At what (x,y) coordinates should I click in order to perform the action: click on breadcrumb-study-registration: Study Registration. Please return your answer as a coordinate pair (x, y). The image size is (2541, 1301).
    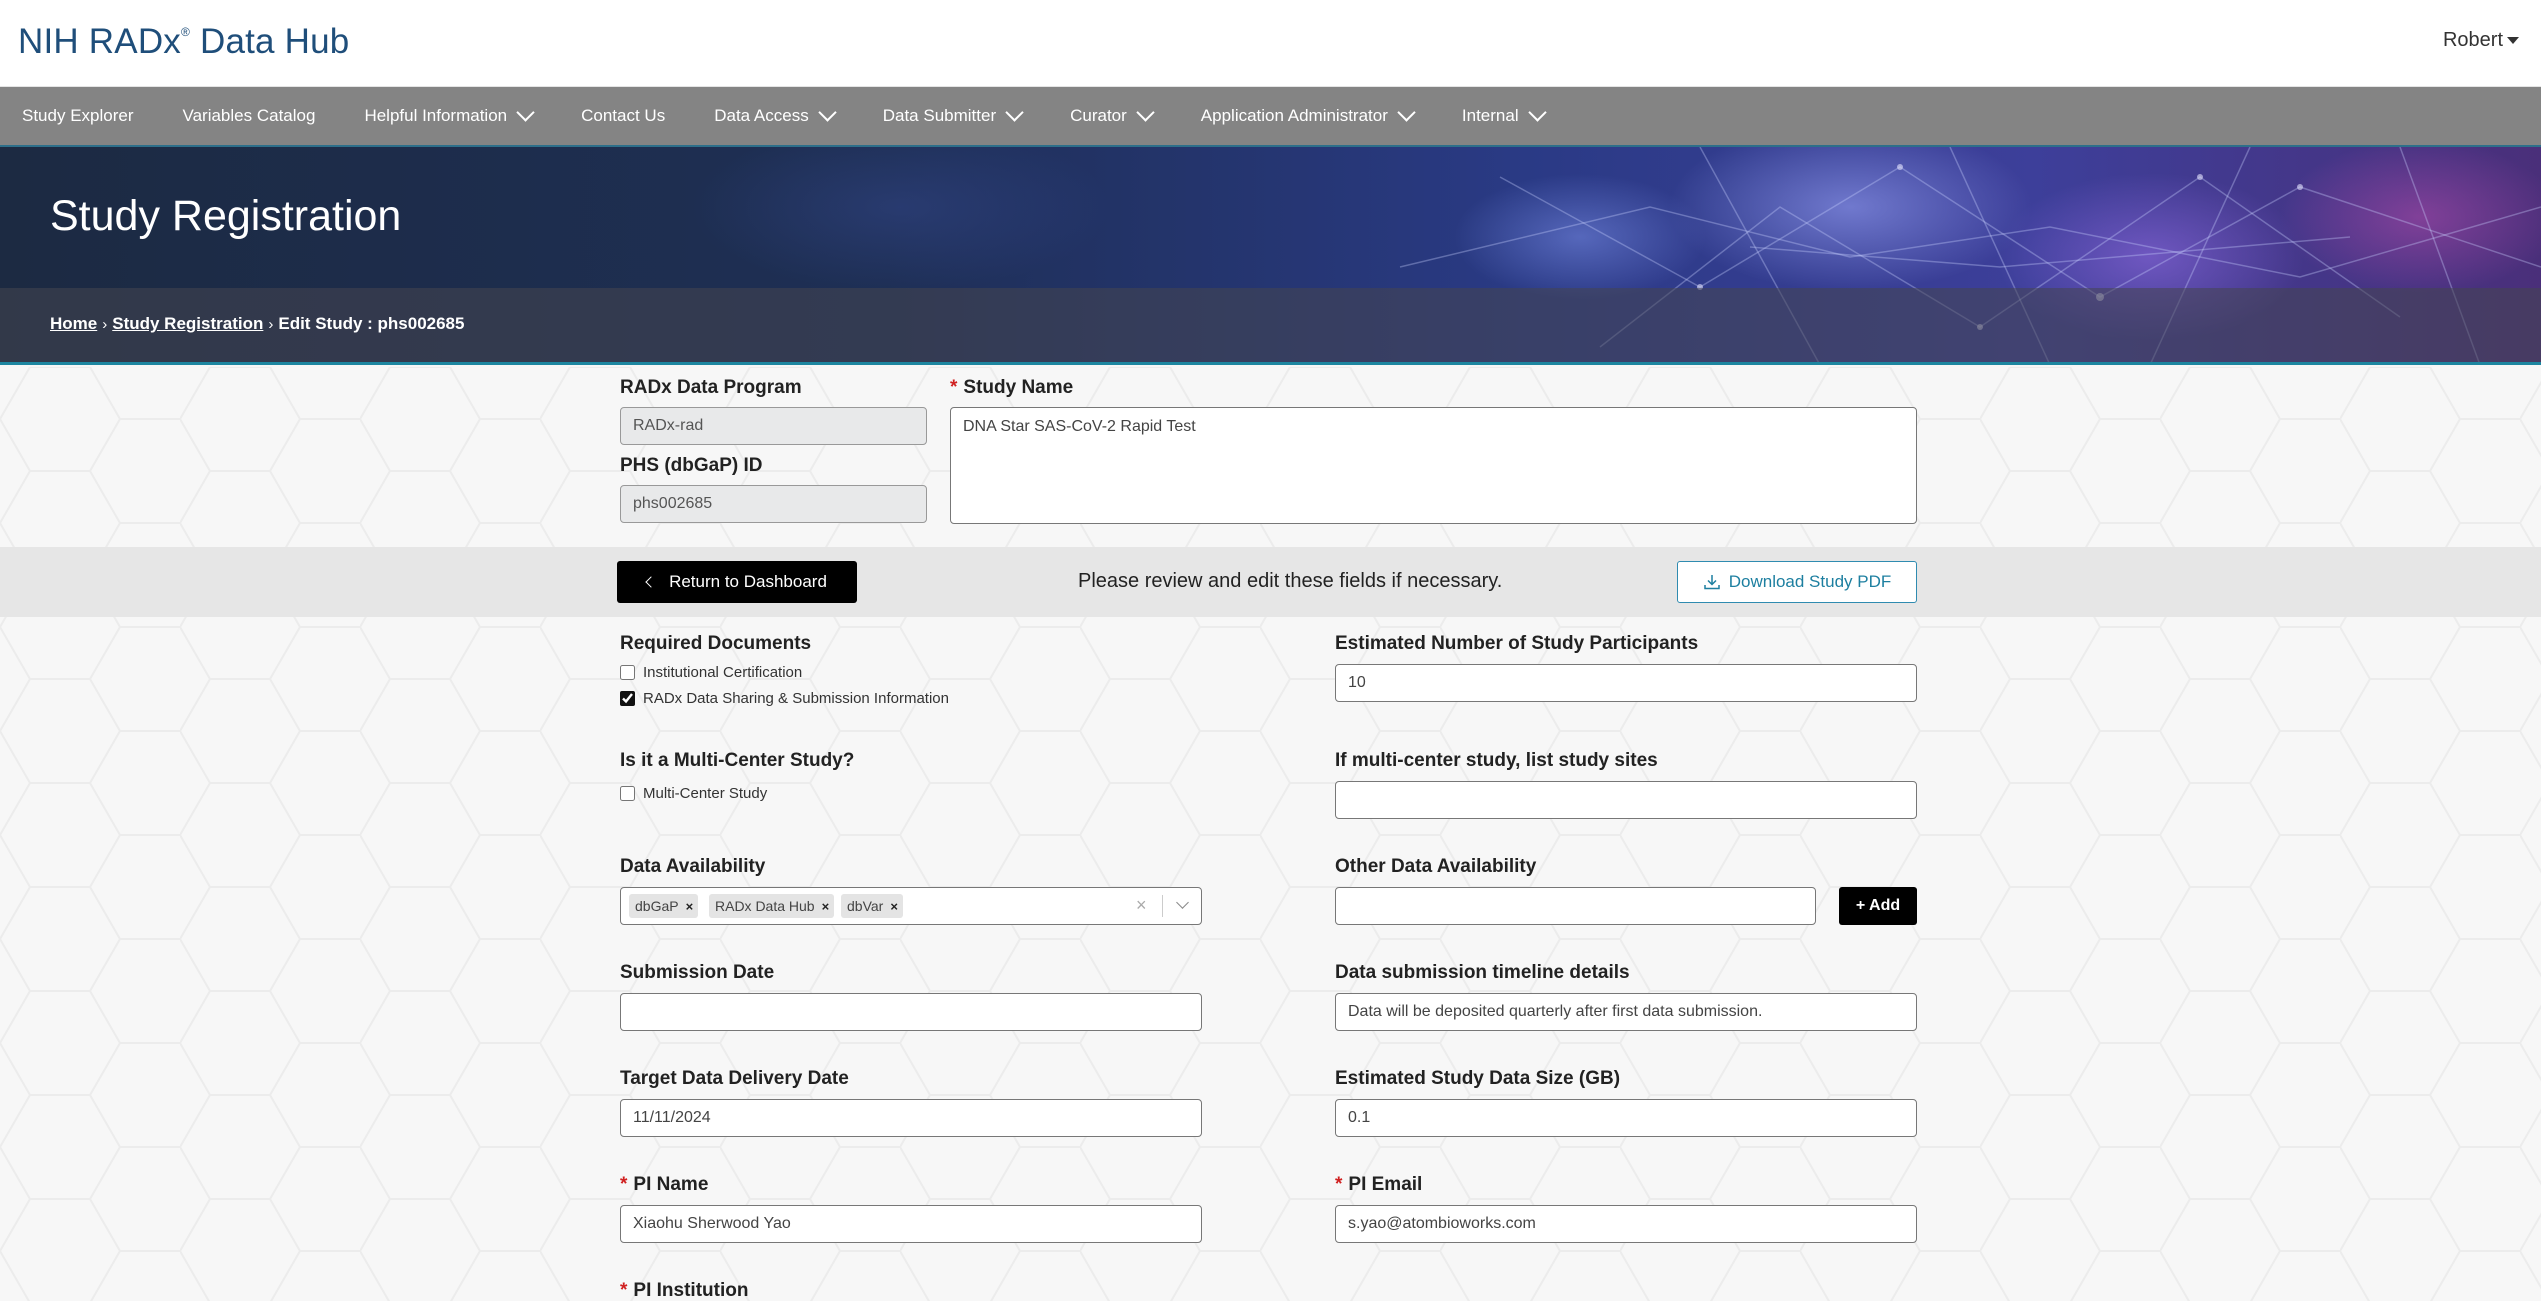
    Looking at the image, I should click on (187, 323).